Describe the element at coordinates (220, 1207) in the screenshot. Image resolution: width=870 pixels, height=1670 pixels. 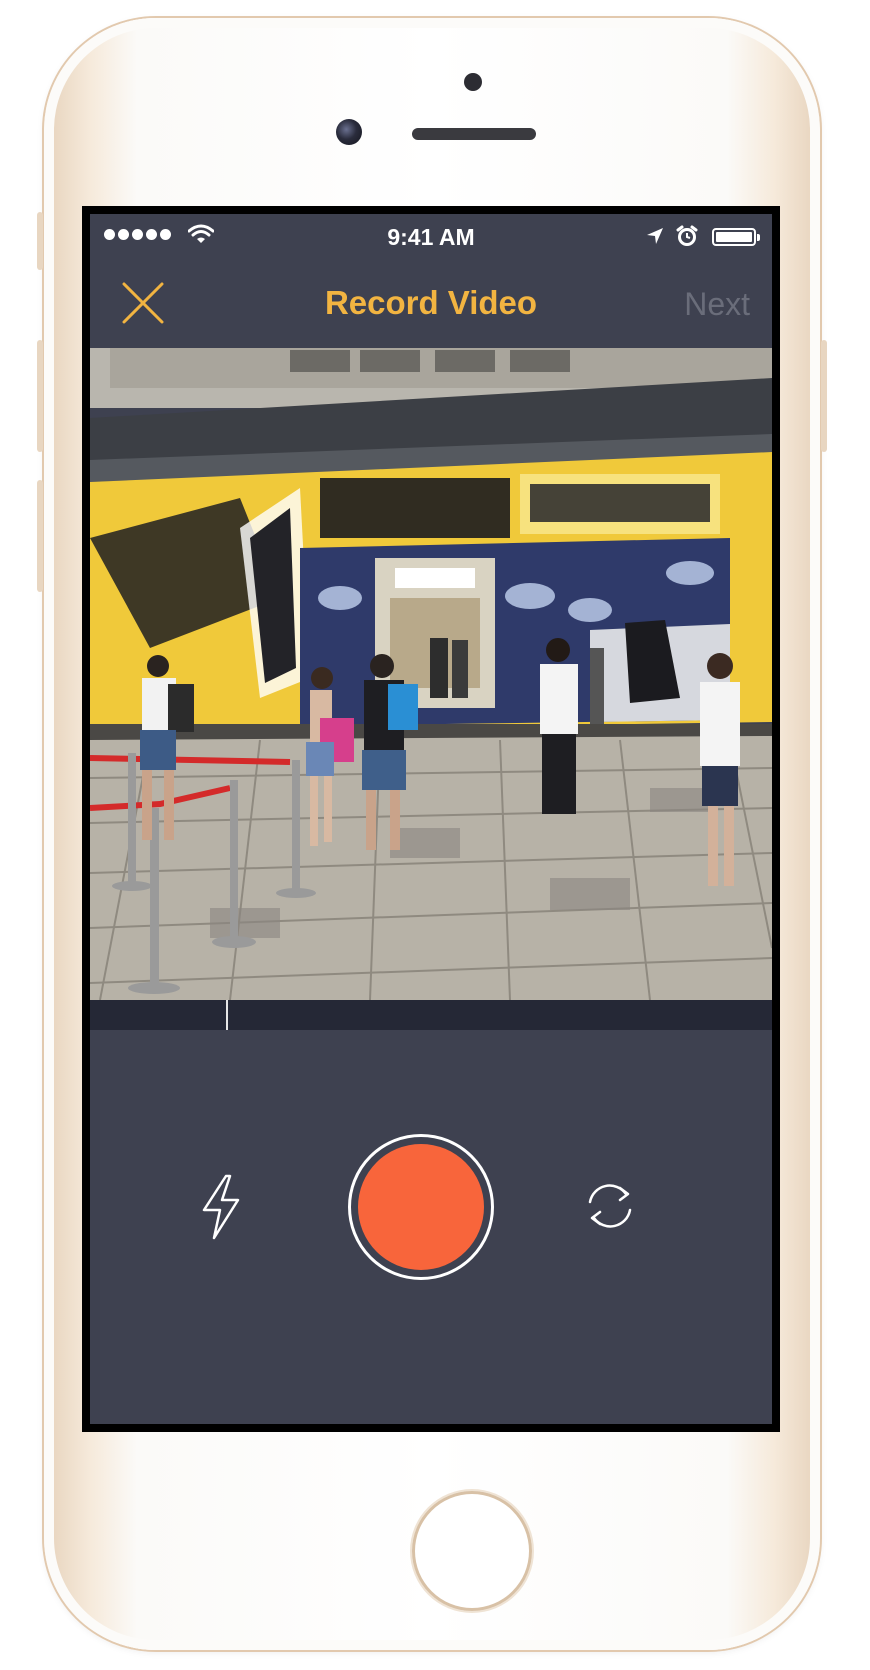
I see `flash-icon` at that location.